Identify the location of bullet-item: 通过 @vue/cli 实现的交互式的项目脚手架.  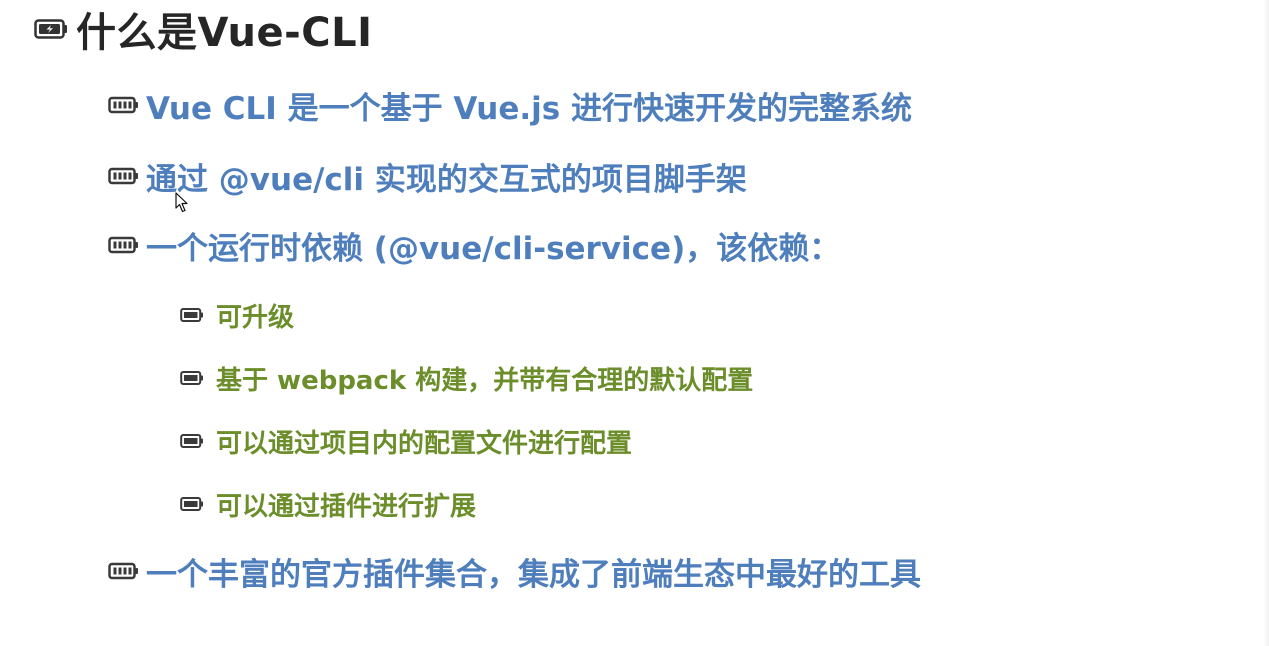
(427, 177).